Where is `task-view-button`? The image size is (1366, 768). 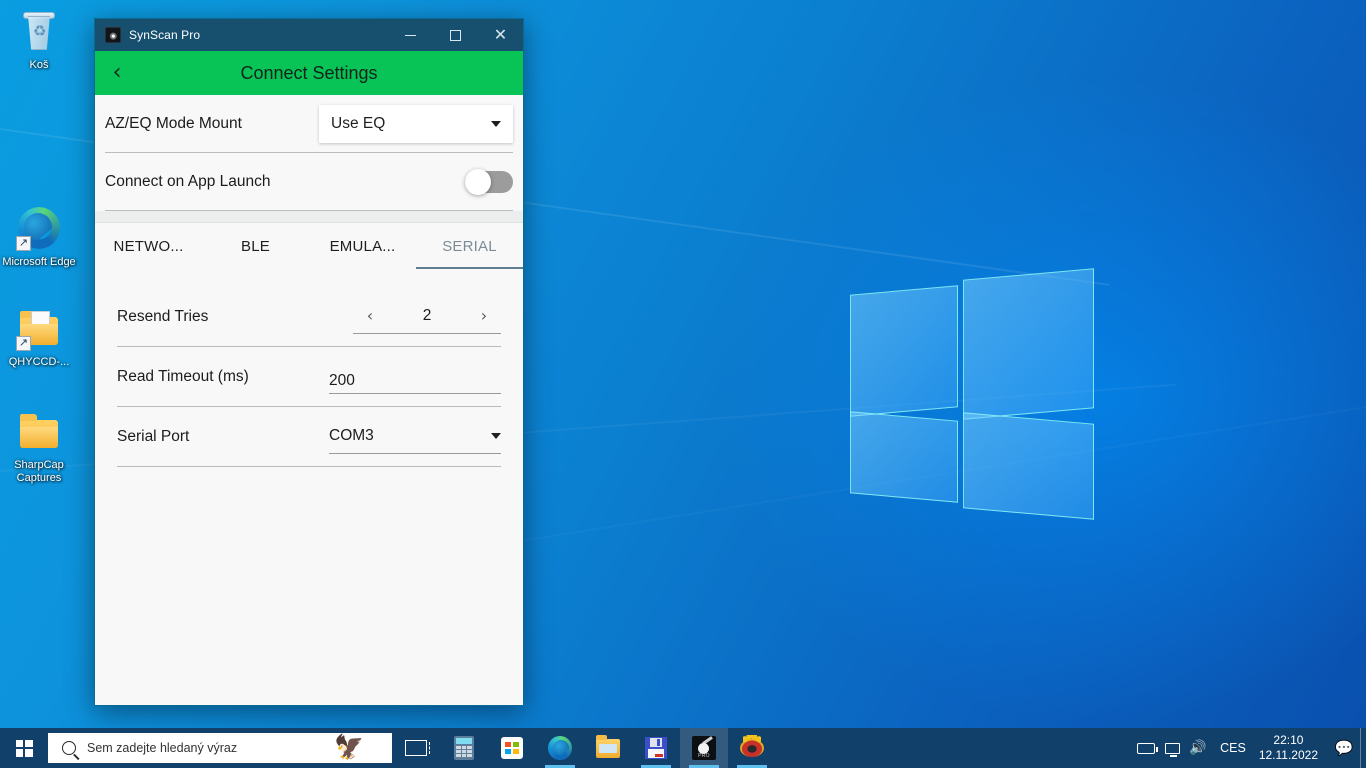 task-view-button is located at coordinates (416, 748).